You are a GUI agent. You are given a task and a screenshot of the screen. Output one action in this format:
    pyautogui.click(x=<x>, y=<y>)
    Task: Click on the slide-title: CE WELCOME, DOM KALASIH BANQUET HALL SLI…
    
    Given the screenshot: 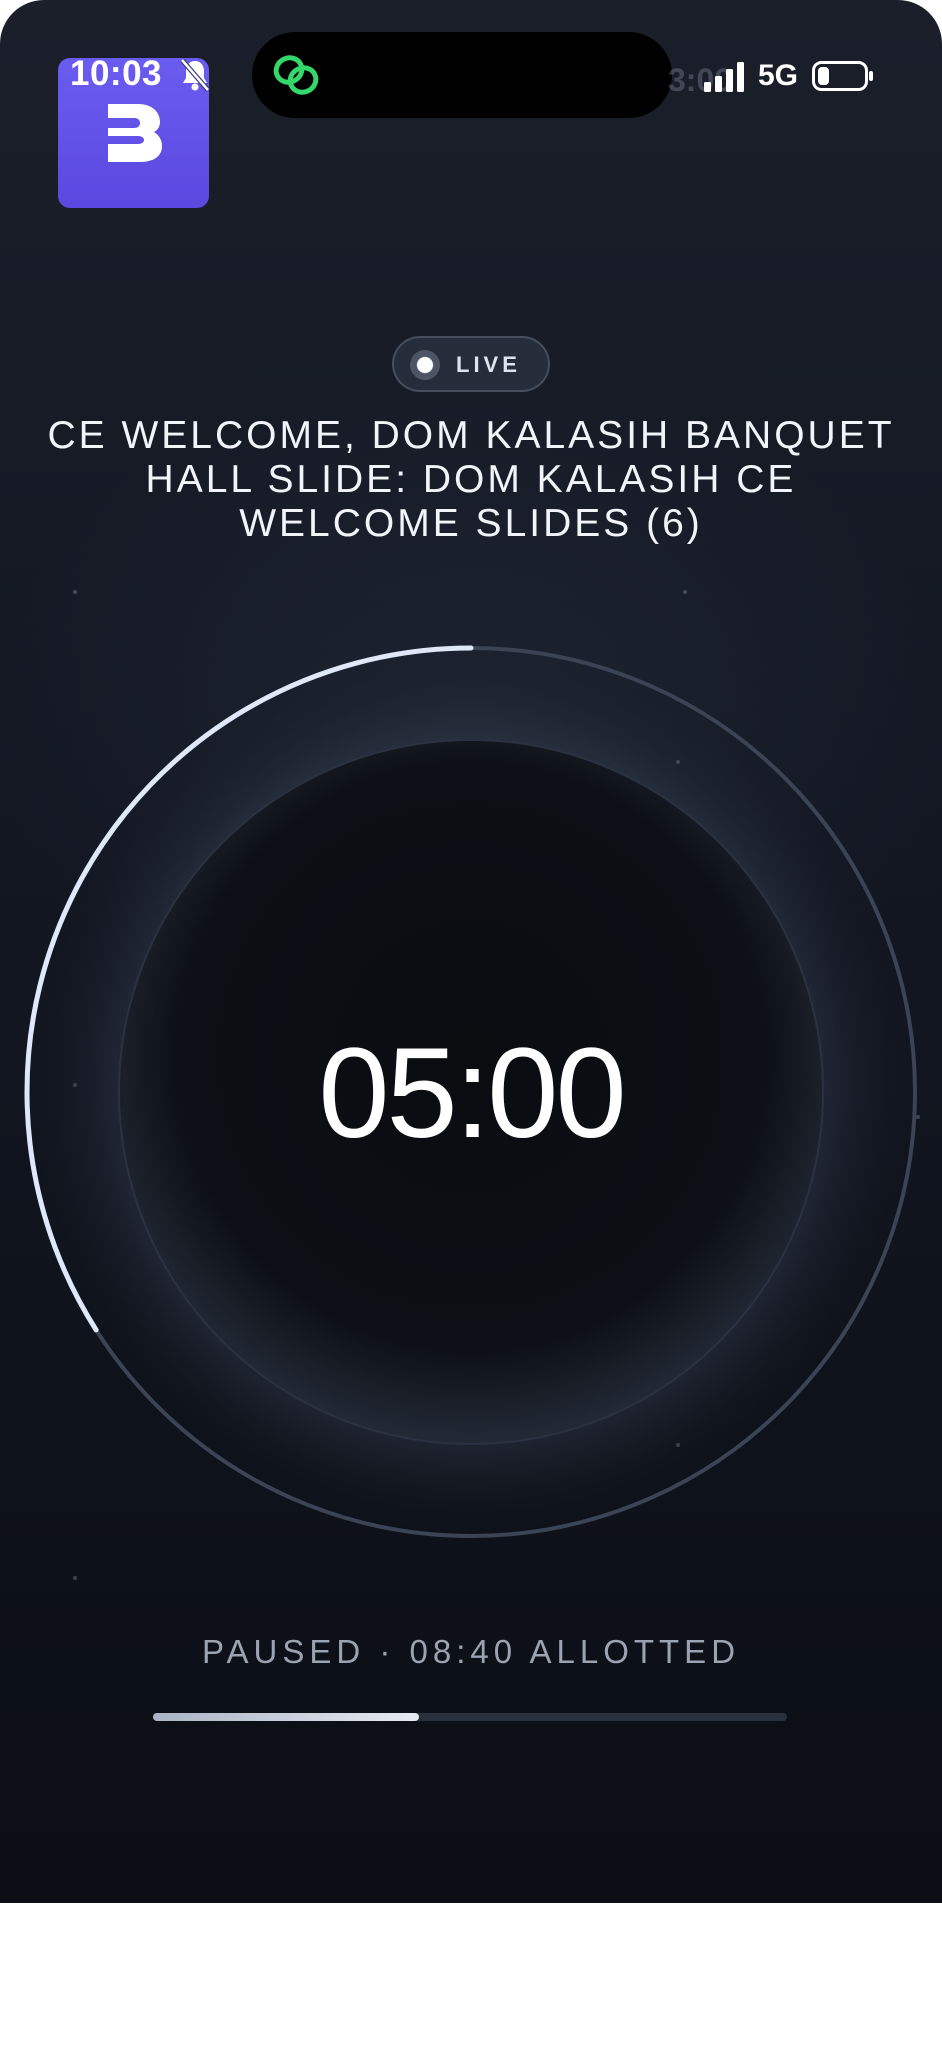 What is the action you would take?
    pyautogui.click(x=471, y=479)
    